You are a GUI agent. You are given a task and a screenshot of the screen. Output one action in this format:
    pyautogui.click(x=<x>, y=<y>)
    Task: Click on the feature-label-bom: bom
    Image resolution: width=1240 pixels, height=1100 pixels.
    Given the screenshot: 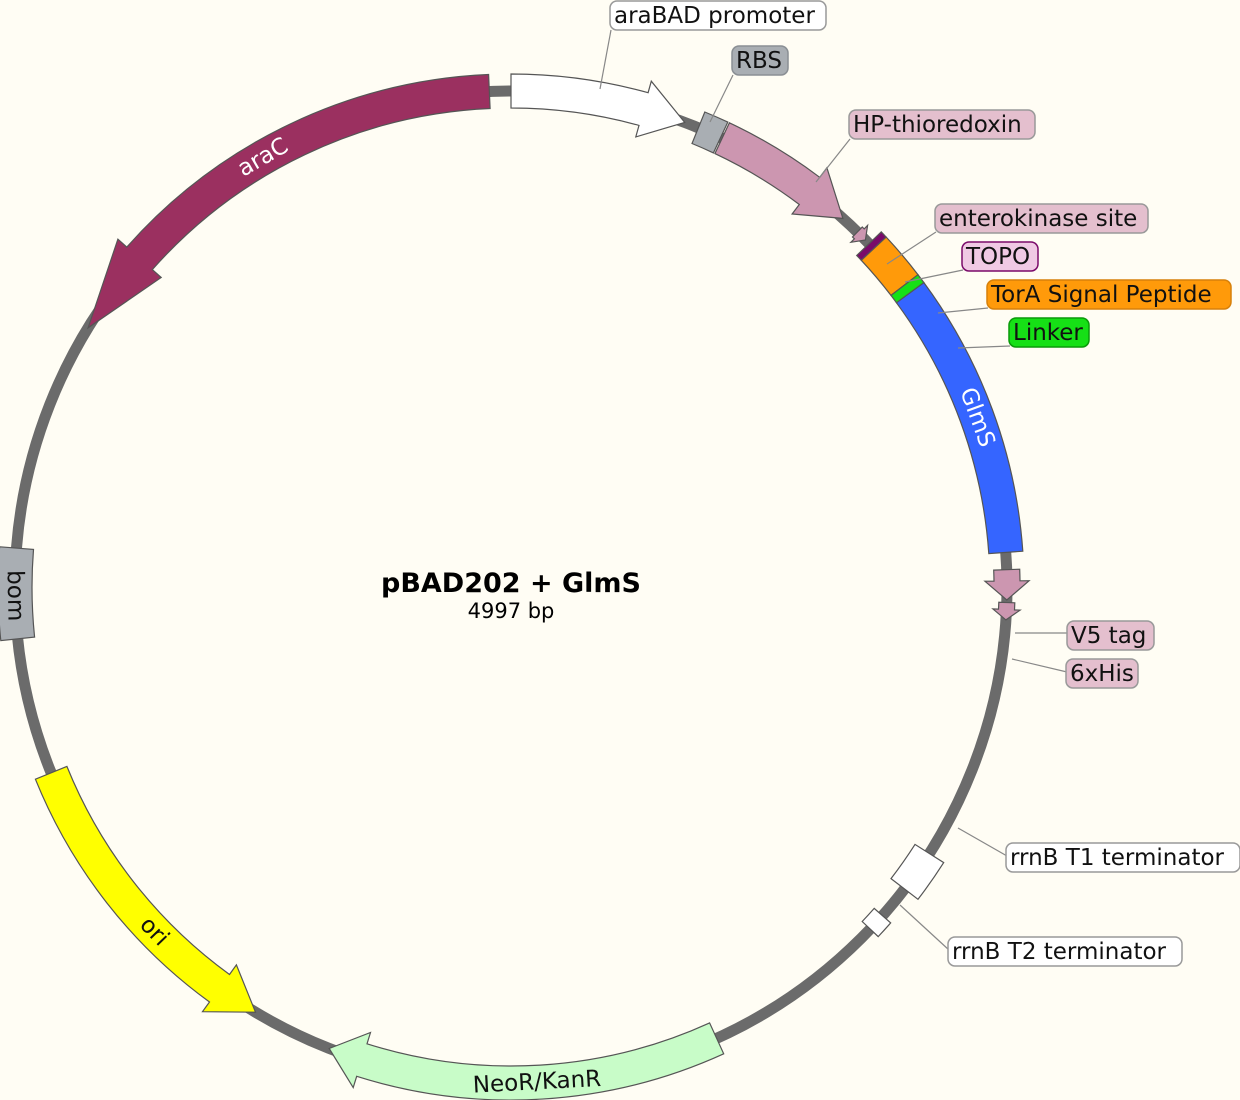 What is the action you would take?
    pyautogui.click(x=15, y=596)
    